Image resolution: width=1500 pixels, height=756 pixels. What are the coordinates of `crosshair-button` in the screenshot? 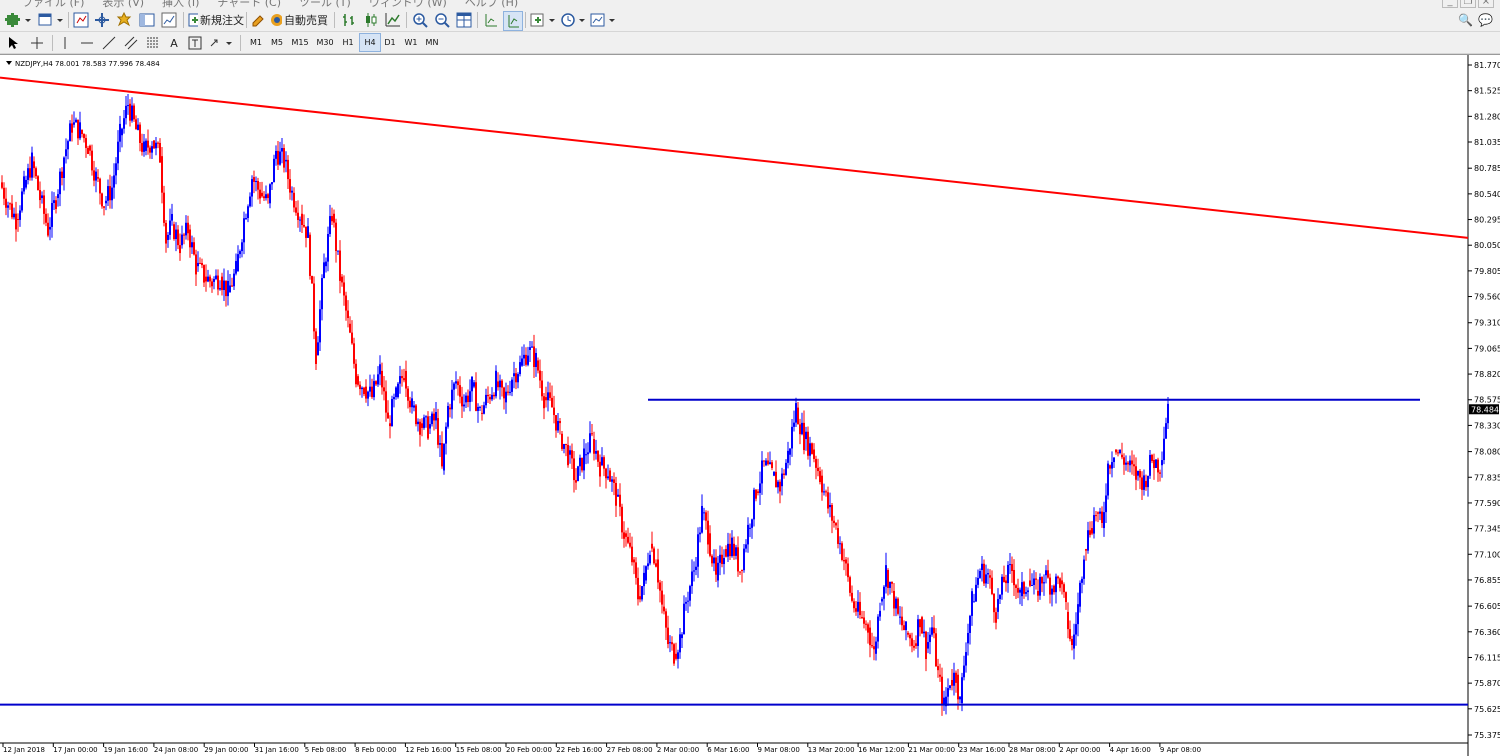 It's located at (37, 43).